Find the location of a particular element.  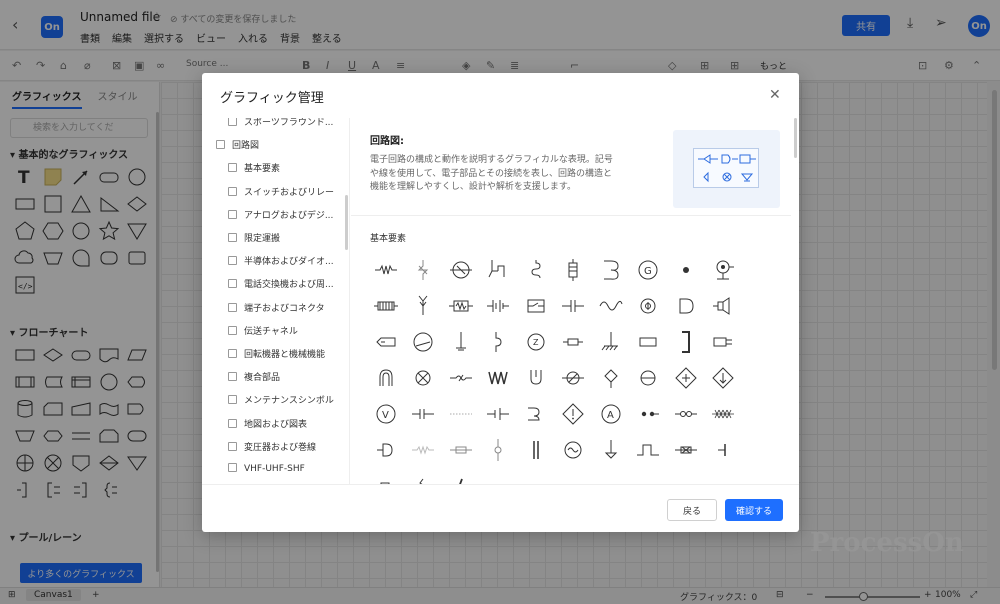

symbol-circle-minus is located at coordinates (649, 378).